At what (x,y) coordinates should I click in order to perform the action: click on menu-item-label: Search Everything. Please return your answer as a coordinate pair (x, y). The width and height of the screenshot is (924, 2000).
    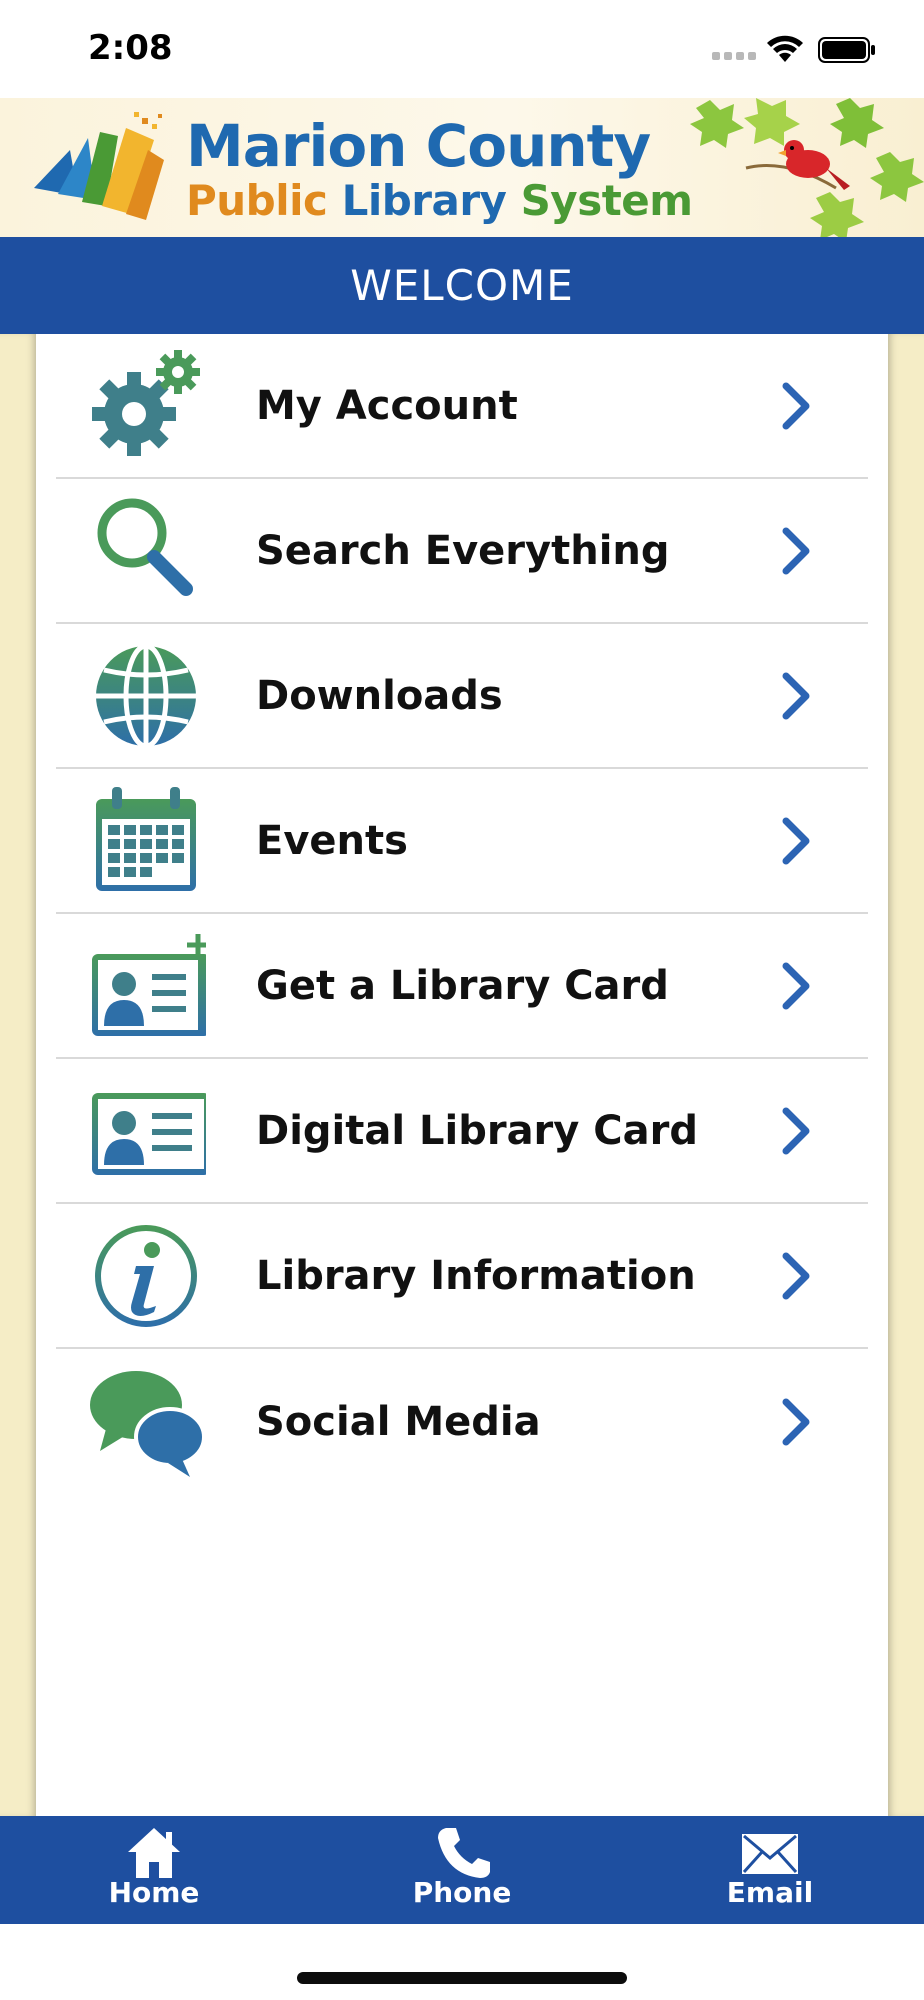
    Looking at the image, I should click on (463, 550).